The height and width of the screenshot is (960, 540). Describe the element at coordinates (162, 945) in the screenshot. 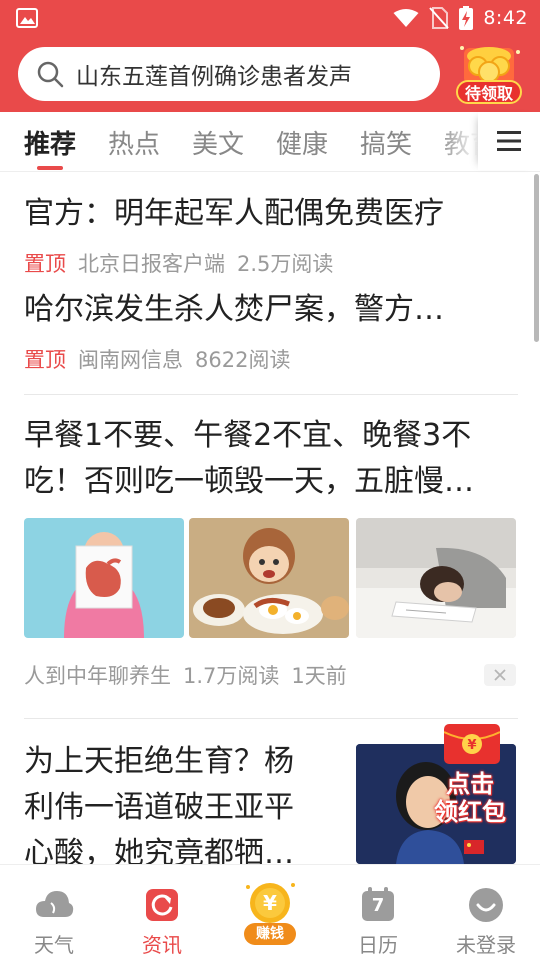

I see `nav-news-label: 资讯` at that location.